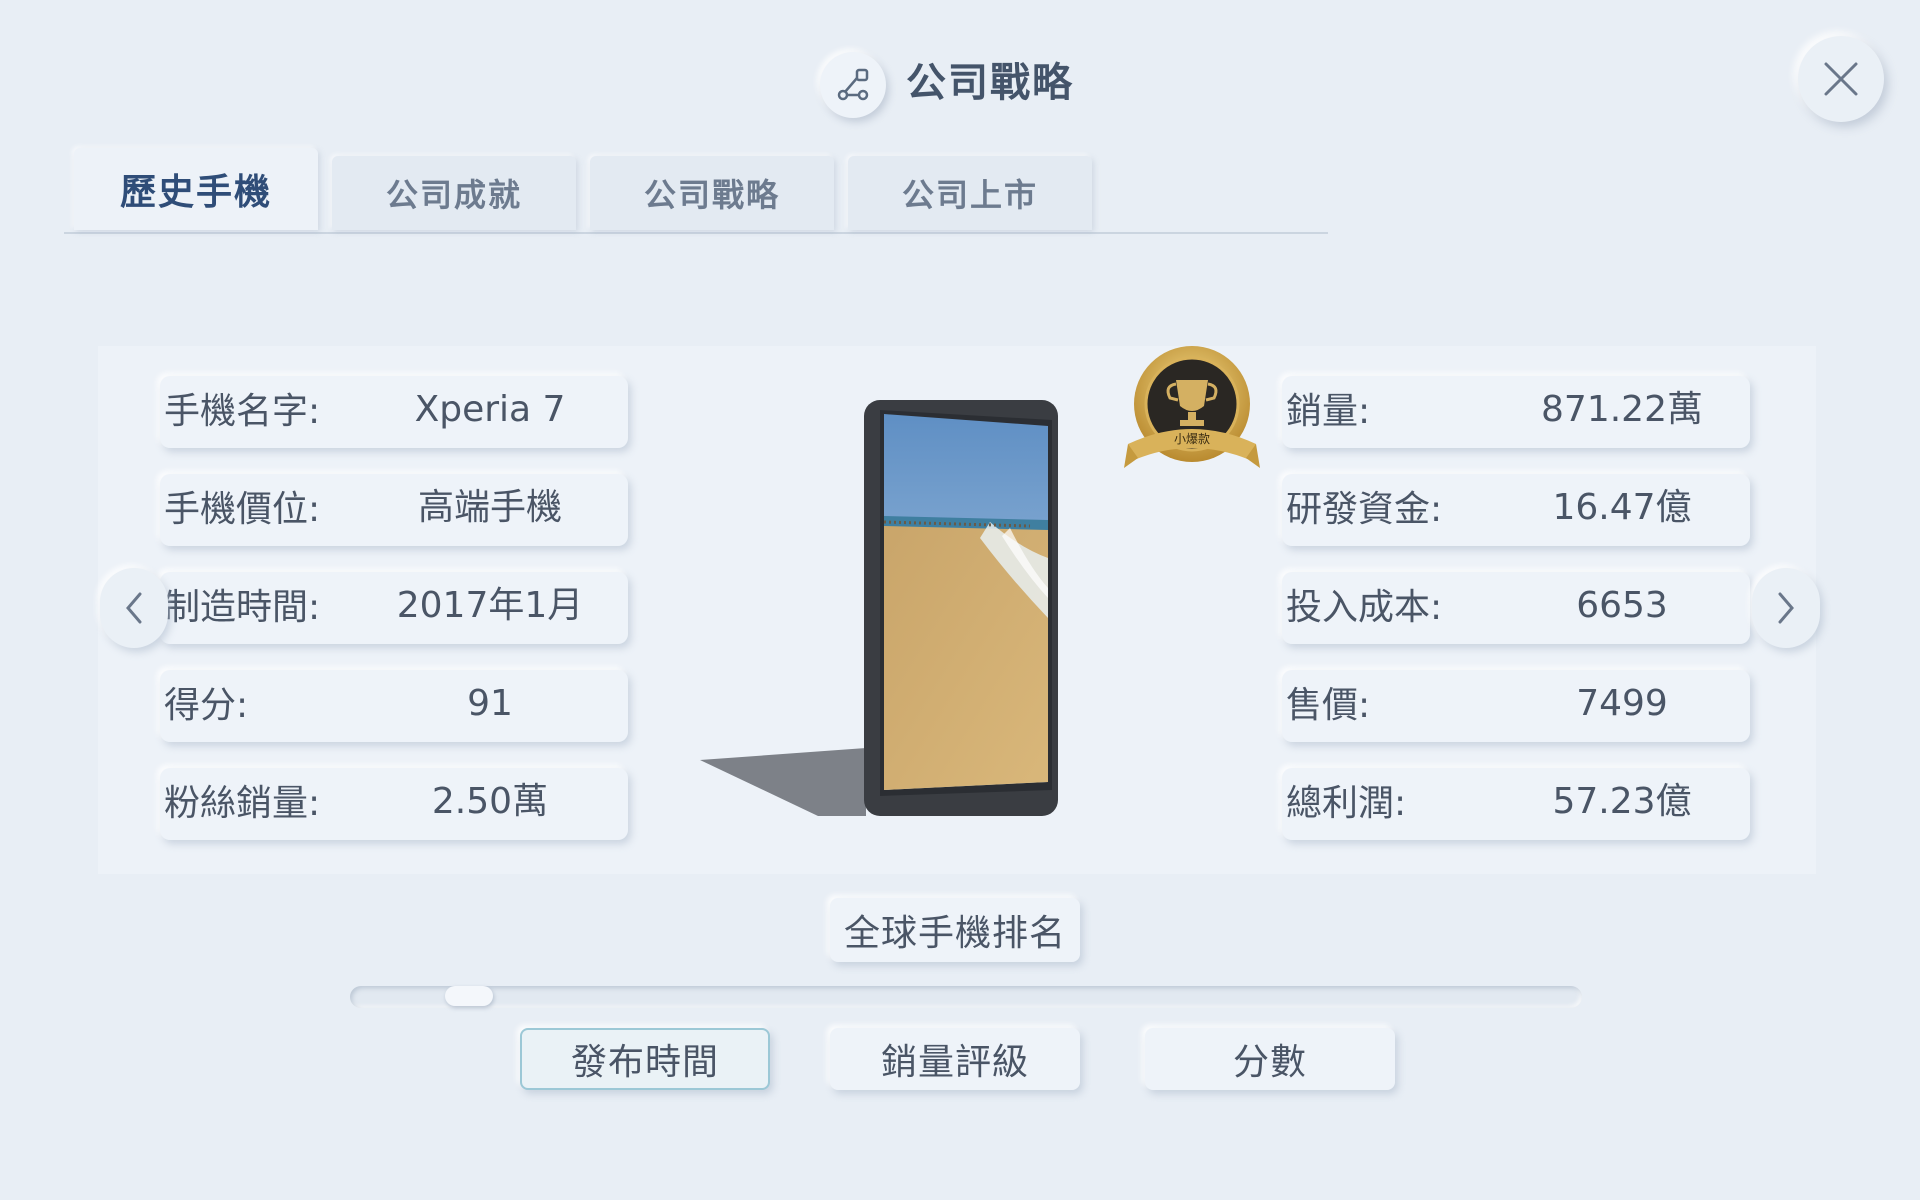 This screenshot has height=1200, width=1920. Describe the element at coordinates (206, 705) in the screenshot. I see `field-label: 得分:` at that location.